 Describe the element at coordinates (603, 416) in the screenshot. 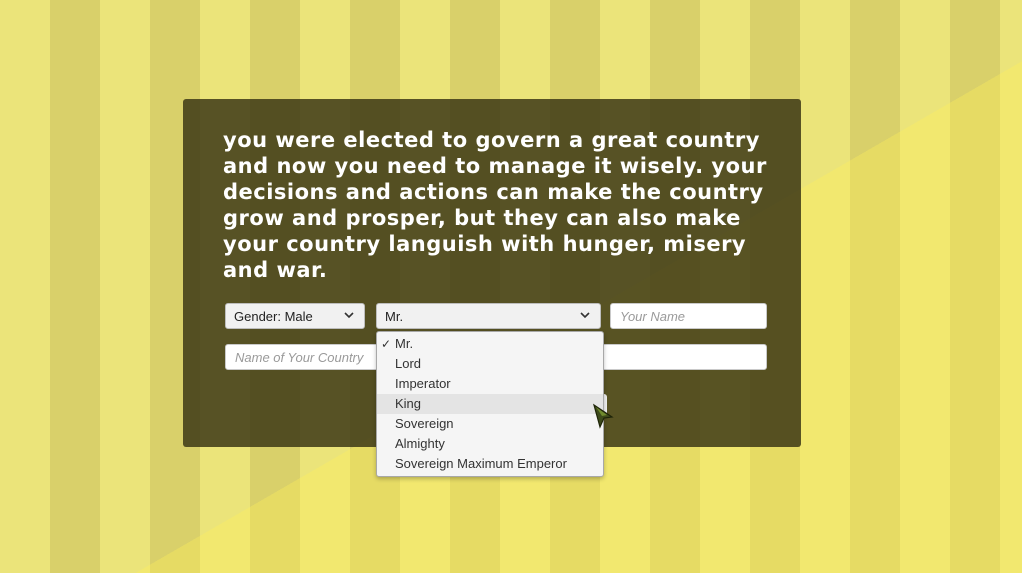

I see `arrow-cursor-icon` at that location.